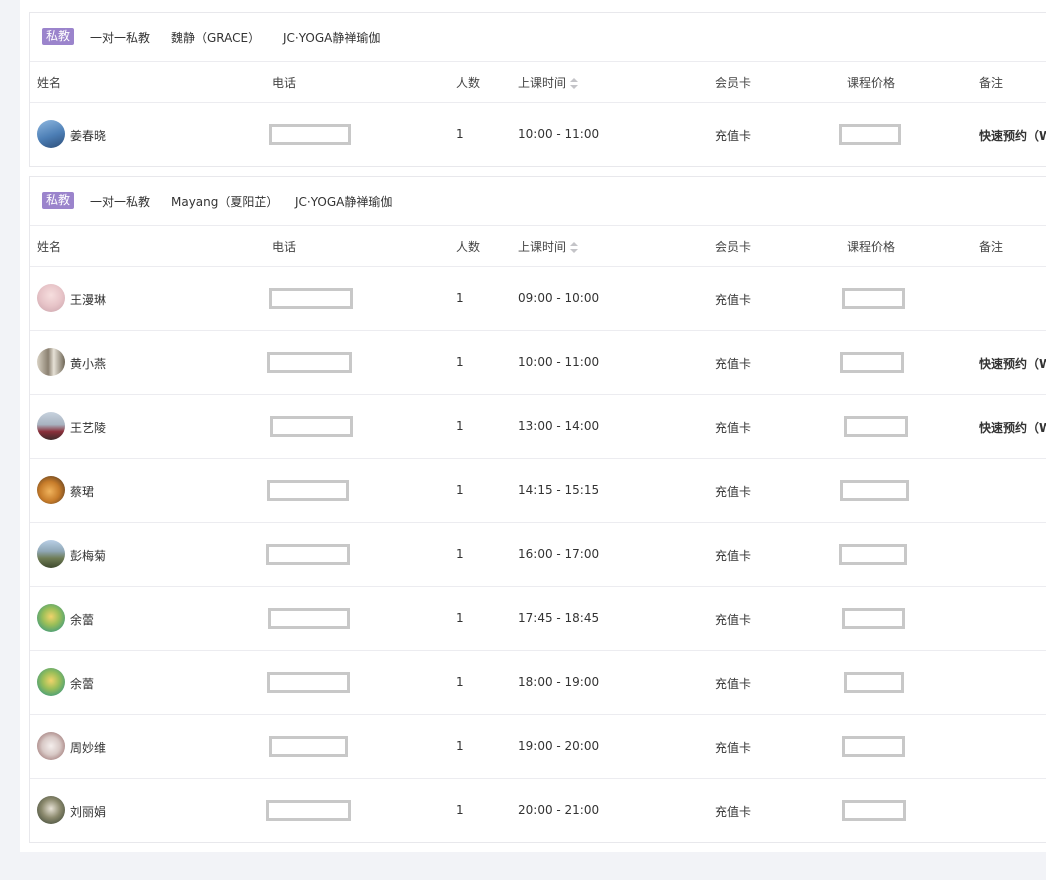 This screenshot has height=880, width=1046. I want to click on table-row: 余蕾 1 17:45 - 18:45 充值卡, so click(538, 619).